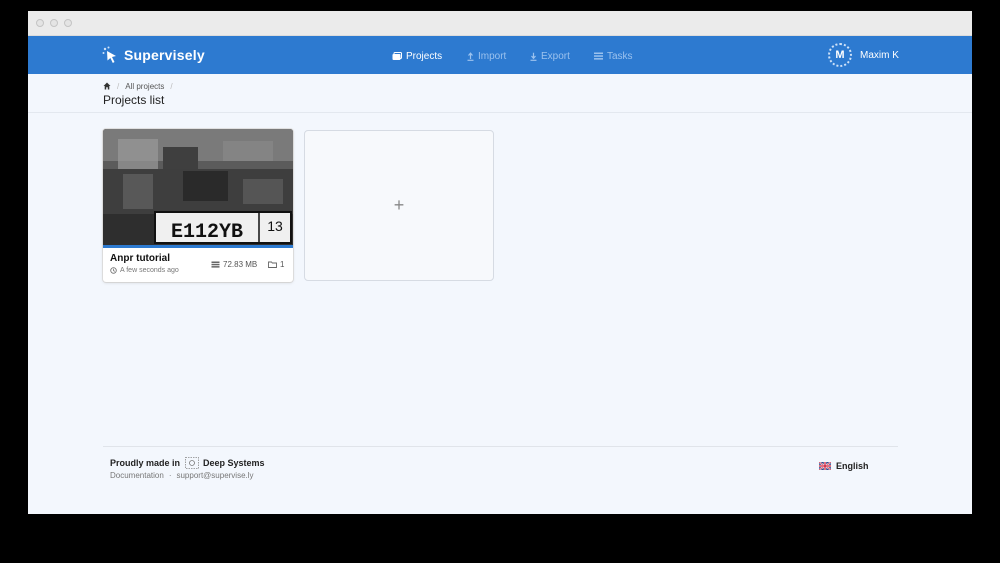  I want to click on project-updated: A few seconds ago, so click(144, 270).